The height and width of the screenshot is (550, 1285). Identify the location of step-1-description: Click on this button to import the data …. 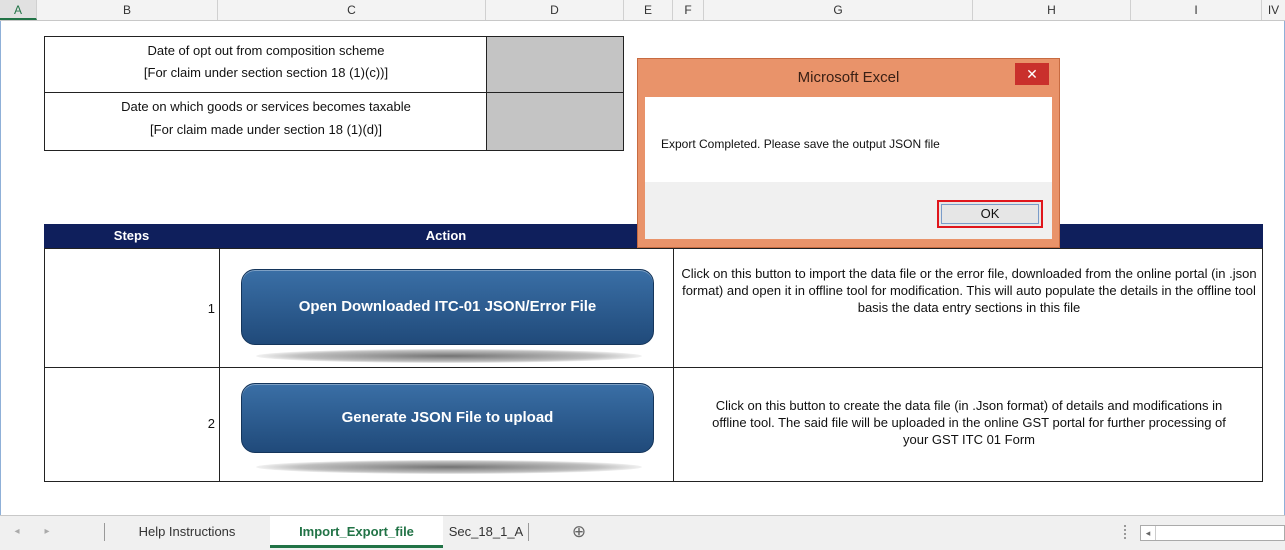
(969, 290).